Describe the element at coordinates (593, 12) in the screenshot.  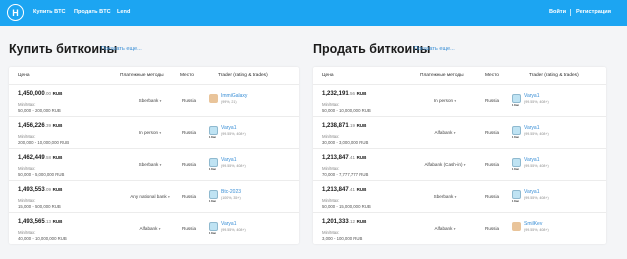
I see `register-link: Регистрация` at that location.